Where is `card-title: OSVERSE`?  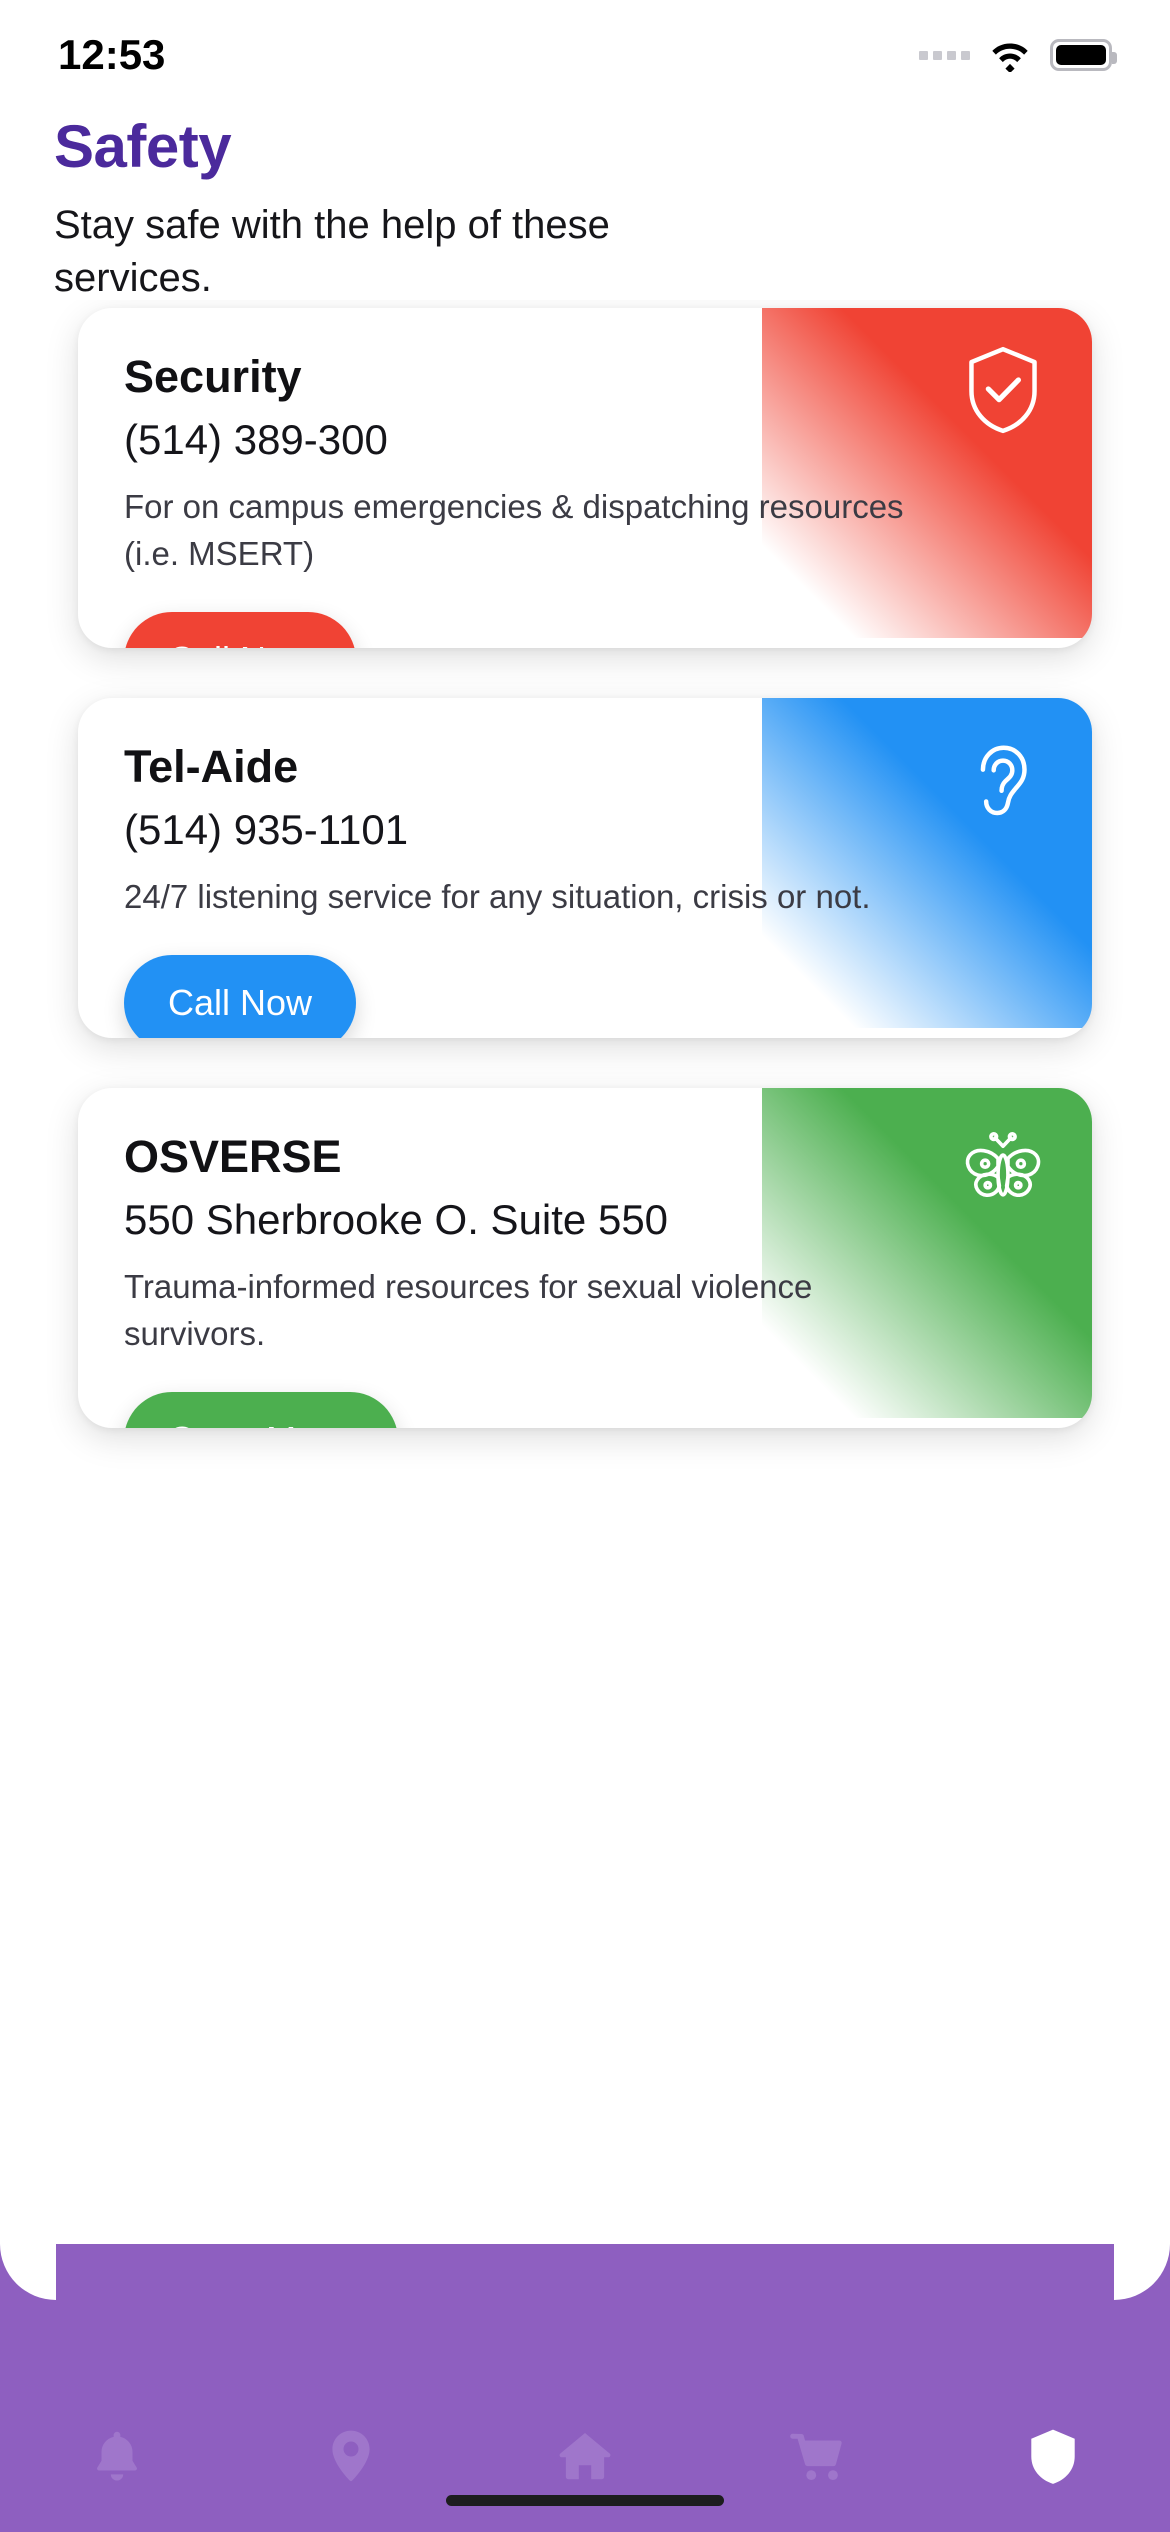
card-title: OSVERSE is located at coordinates (233, 1156).